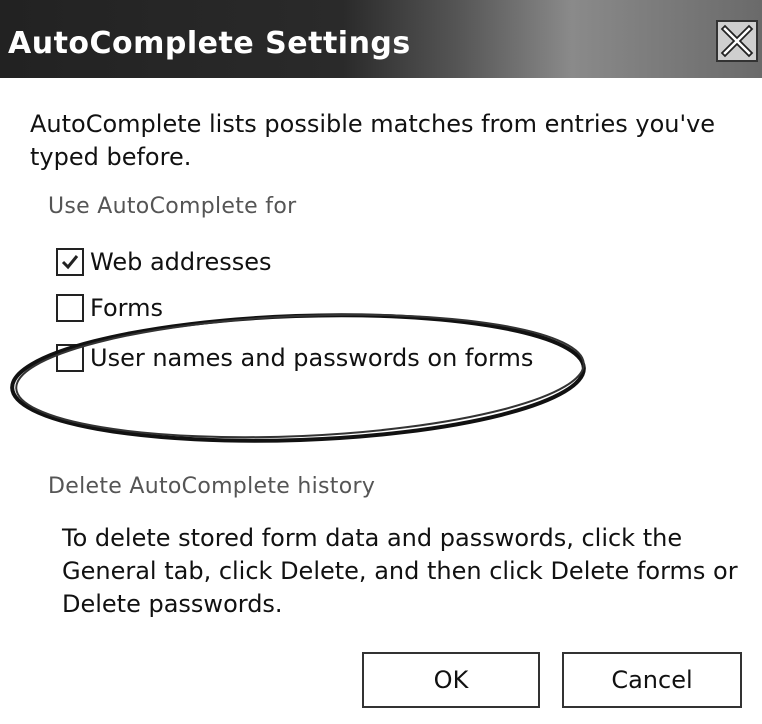  I want to click on user-names-passwords-label: User names and passwords on forms, so click(312, 358).